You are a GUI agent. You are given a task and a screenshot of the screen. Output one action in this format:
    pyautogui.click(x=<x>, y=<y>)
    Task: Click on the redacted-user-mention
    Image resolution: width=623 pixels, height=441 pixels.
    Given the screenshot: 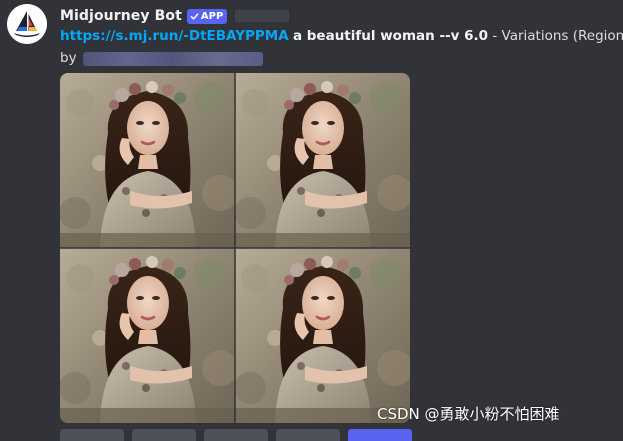 What is the action you would take?
    pyautogui.click(x=172, y=58)
    